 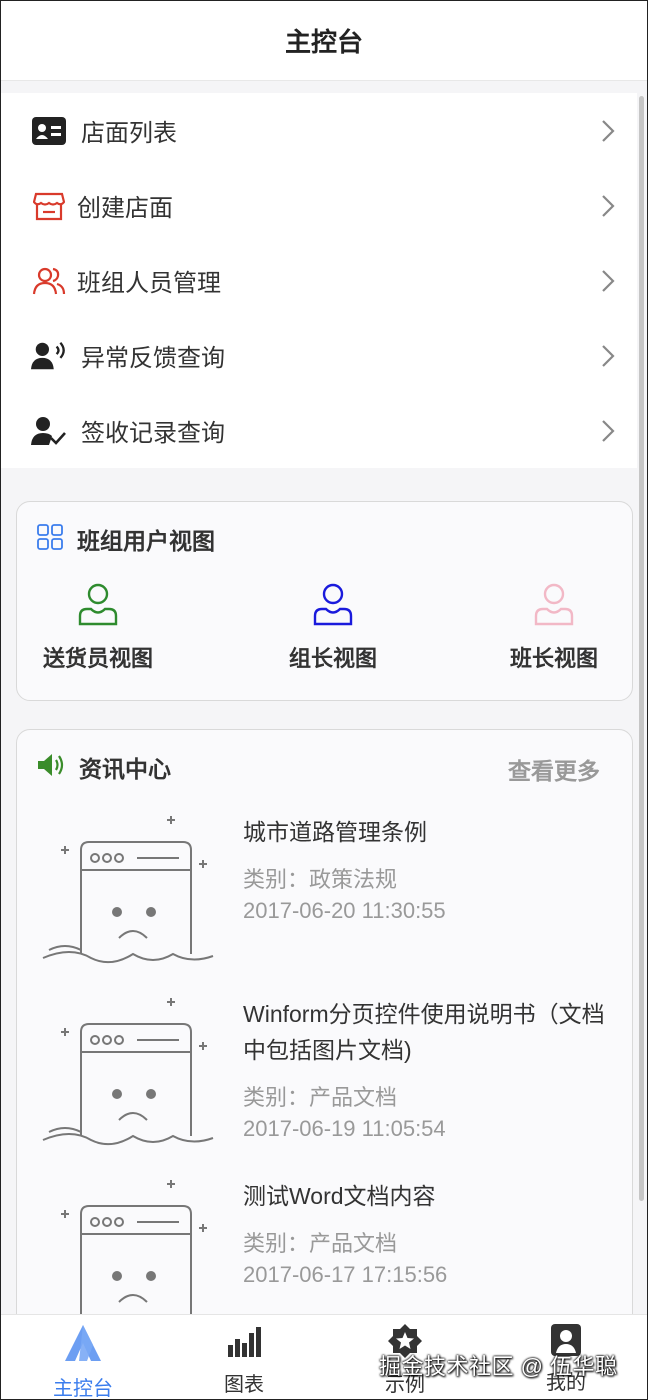 I want to click on team-view-card: 班组用户视图 送货员视图 组长视图 班长视图, so click(x=324, y=601).